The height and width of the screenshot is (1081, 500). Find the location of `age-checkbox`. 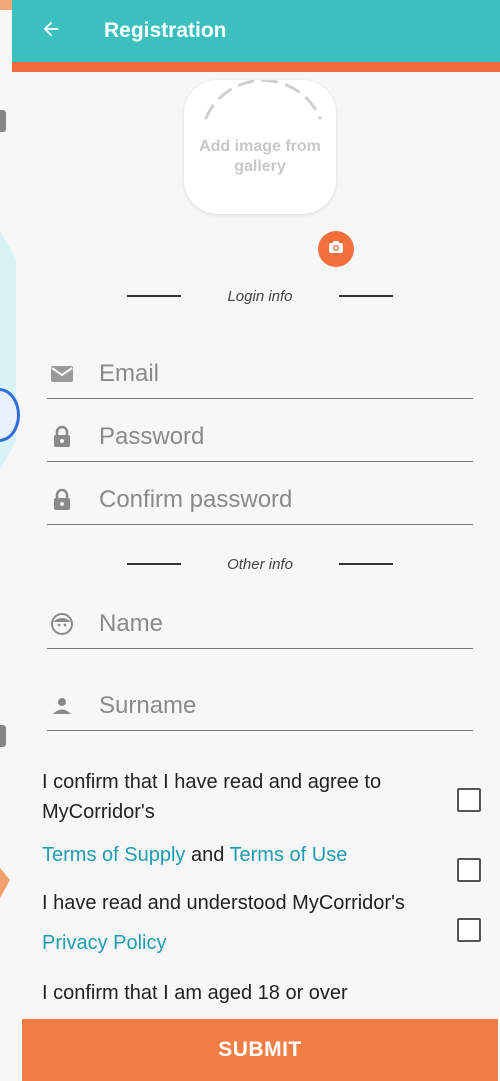

age-checkbox is located at coordinates (469, 930).